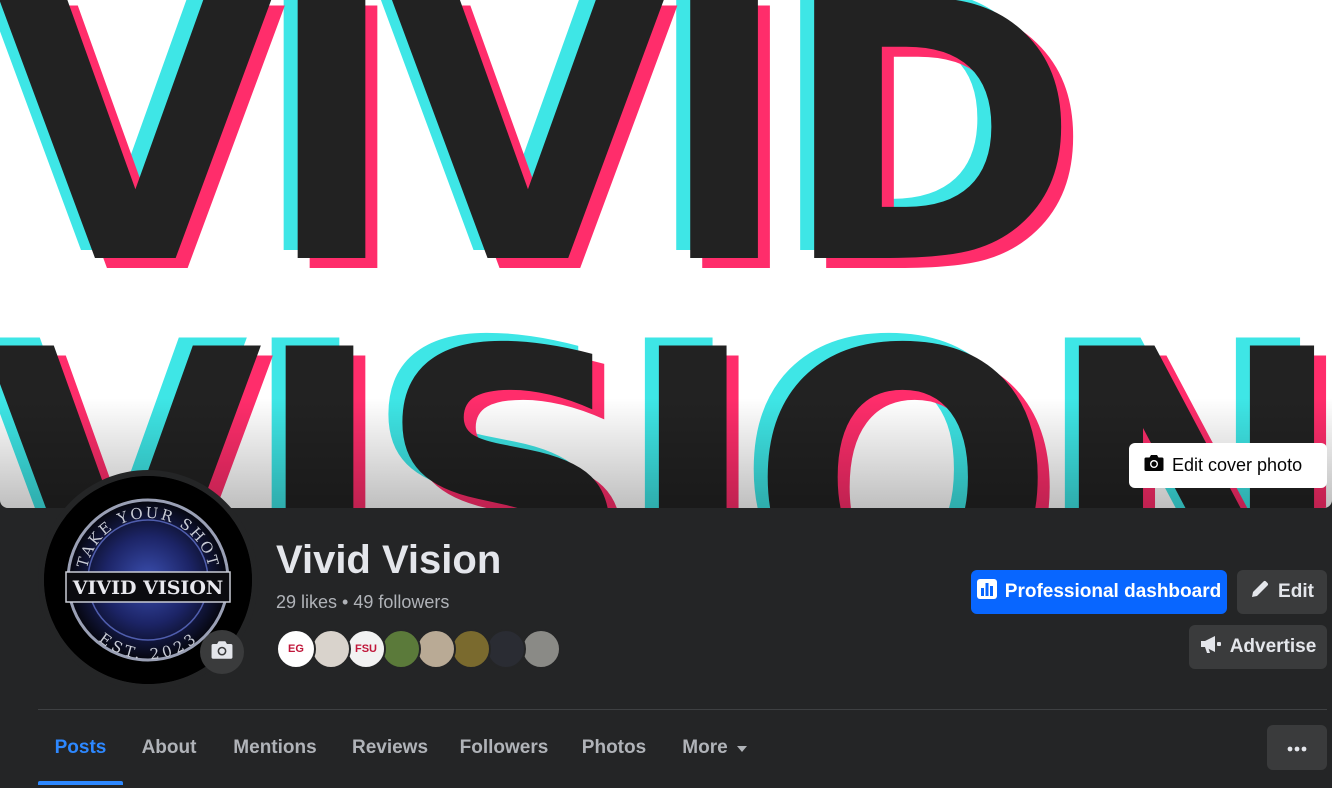 This screenshot has height=788, width=1332. Describe the element at coordinates (148, 588) in the screenshot. I see `avatar-main-text: VIVID VISION` at that location.